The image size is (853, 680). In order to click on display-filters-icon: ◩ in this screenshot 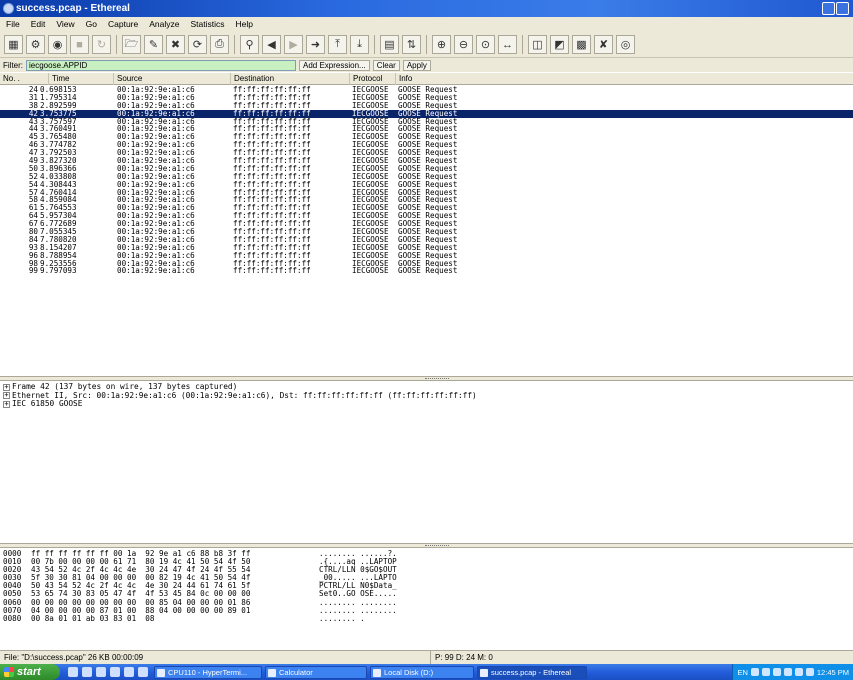, I will do `click(559, 44)`.